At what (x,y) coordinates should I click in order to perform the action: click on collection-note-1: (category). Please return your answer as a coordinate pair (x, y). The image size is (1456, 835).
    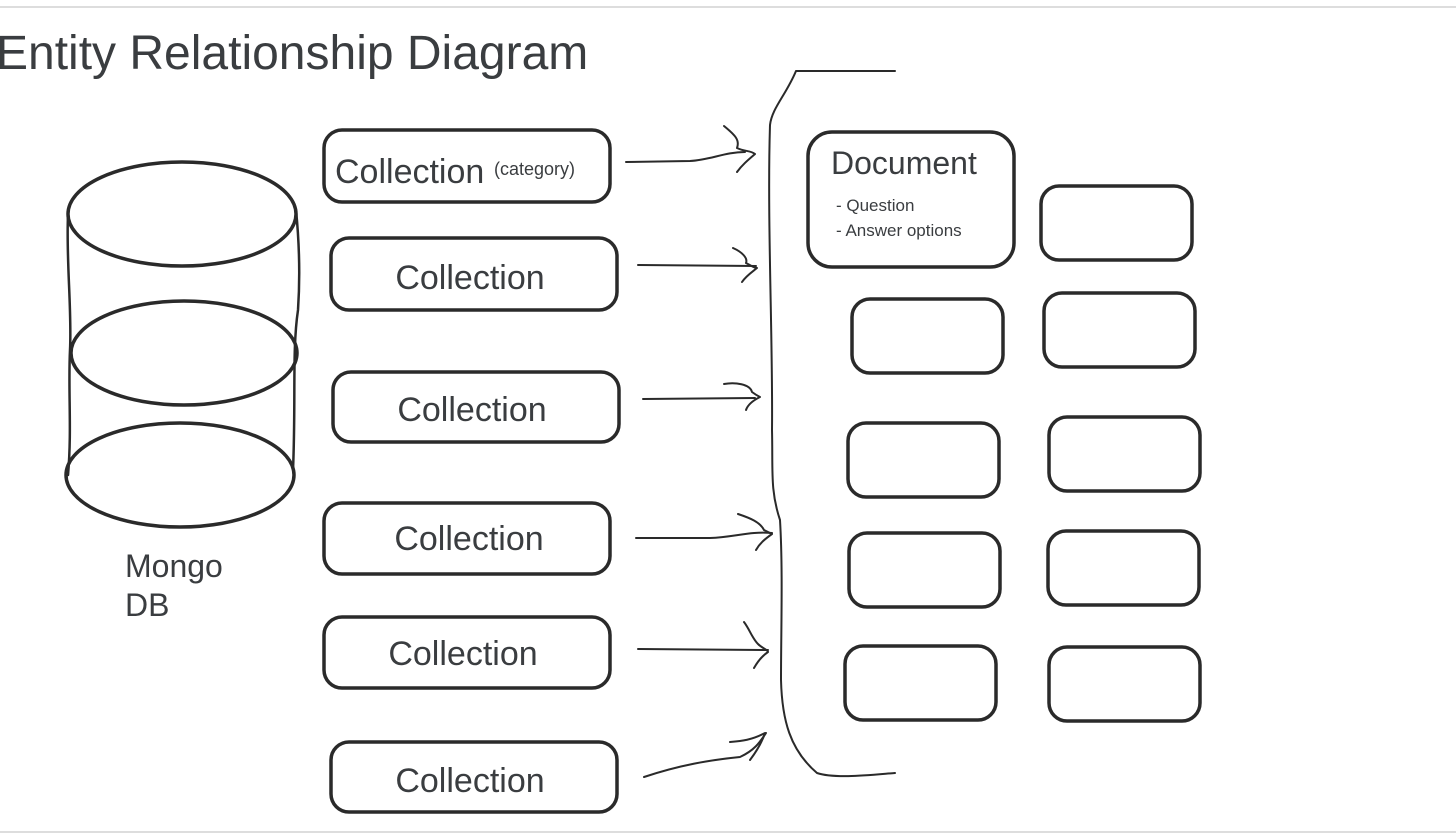
    Looking at the image, I should click on (534, 169).